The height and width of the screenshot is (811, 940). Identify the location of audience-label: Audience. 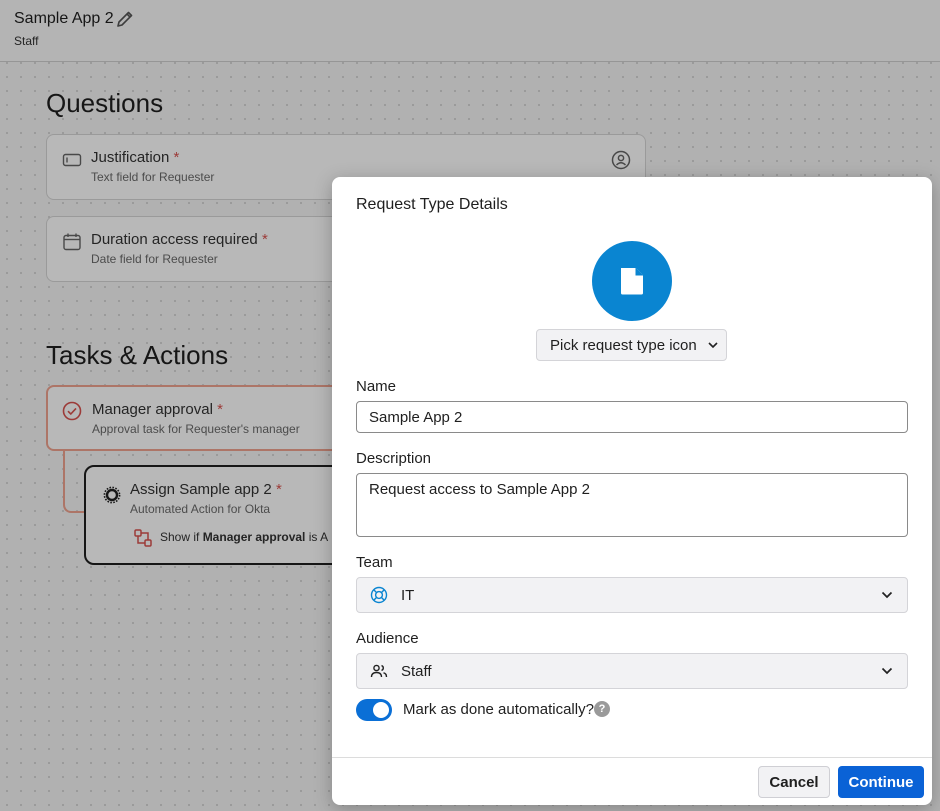
(387, 638).